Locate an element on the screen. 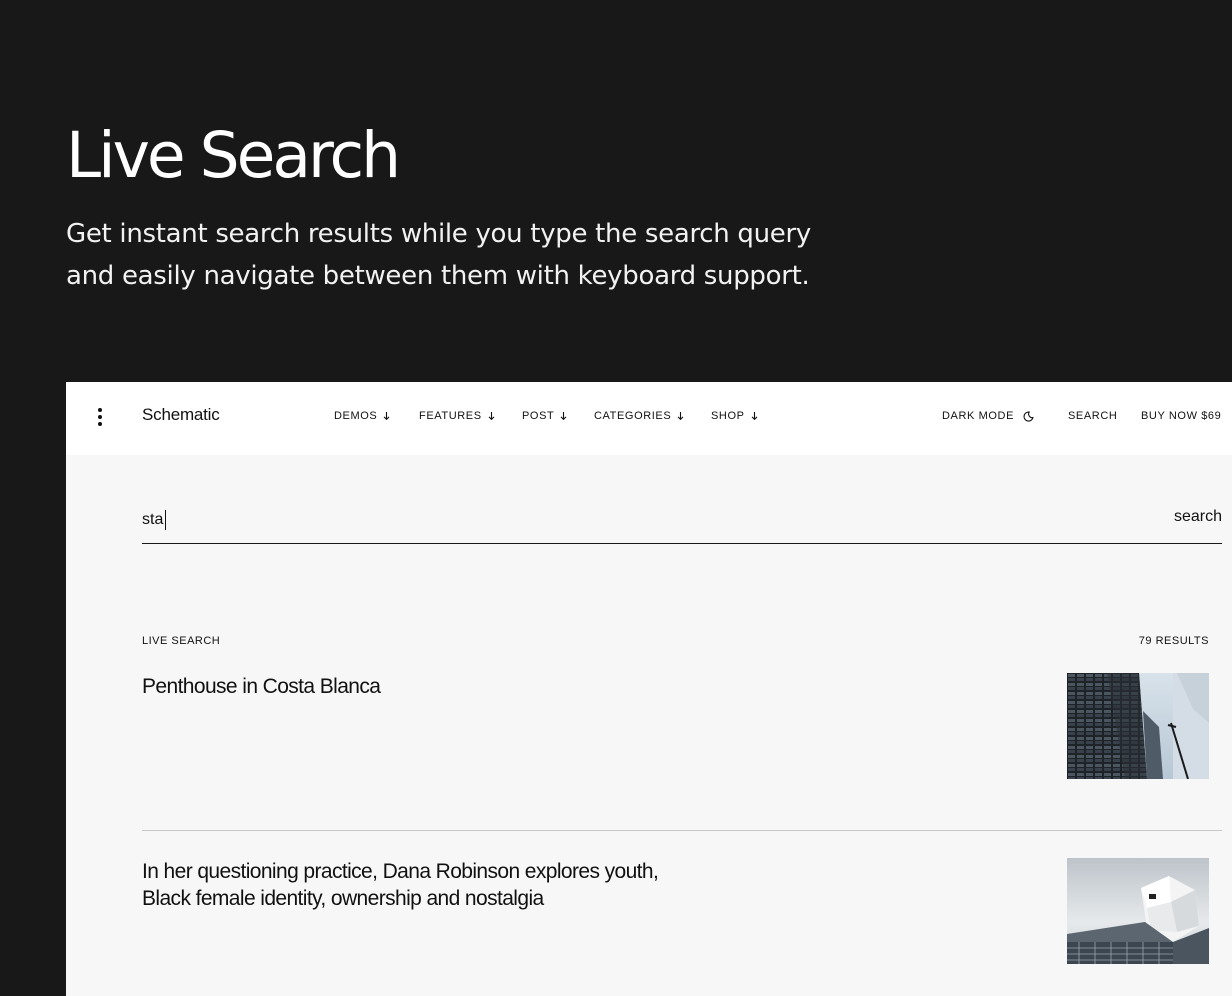 The height and width of the screenshot is (996, 1232). search-input is located at coordinates (592, 520).